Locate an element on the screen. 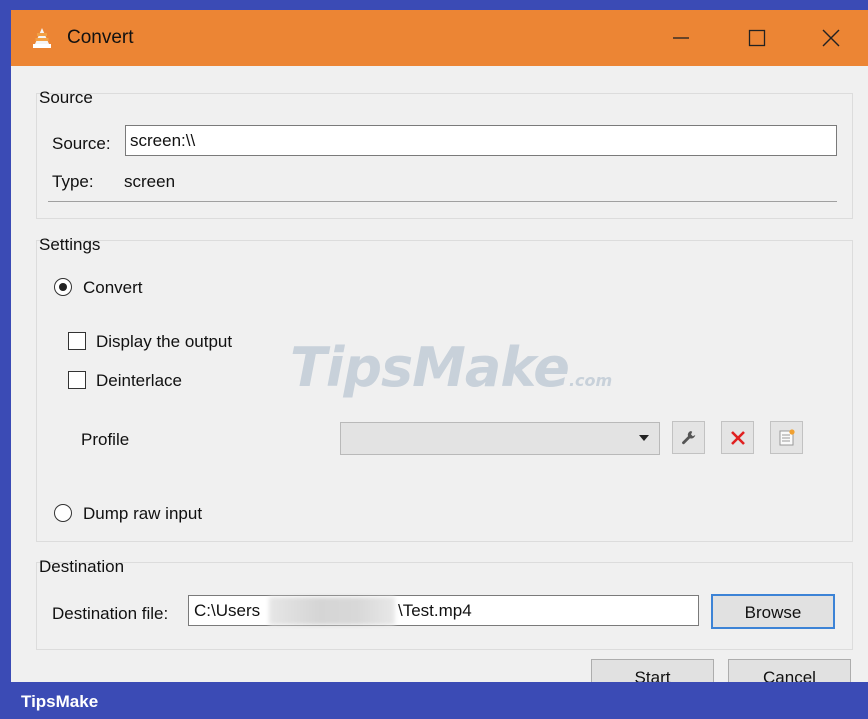  type-label: Type: is located at coordinates (73, 181).